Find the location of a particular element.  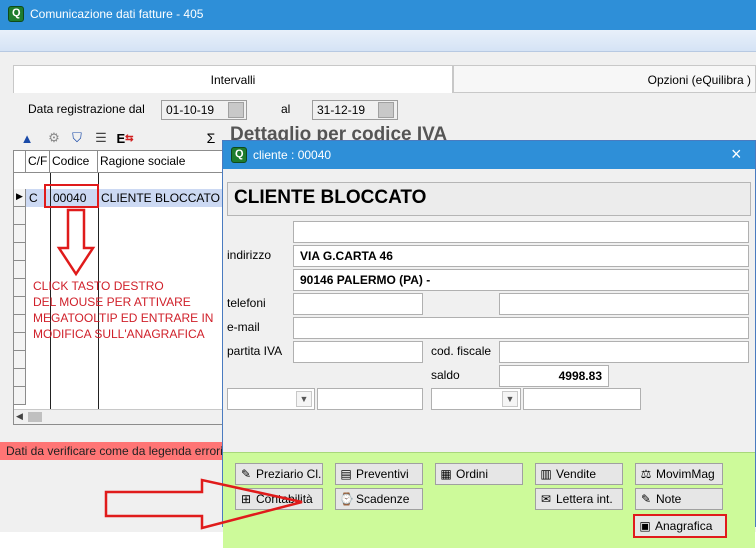

anagrafica-button: ▣ Anagrafica is located at coordinates (680, 526).